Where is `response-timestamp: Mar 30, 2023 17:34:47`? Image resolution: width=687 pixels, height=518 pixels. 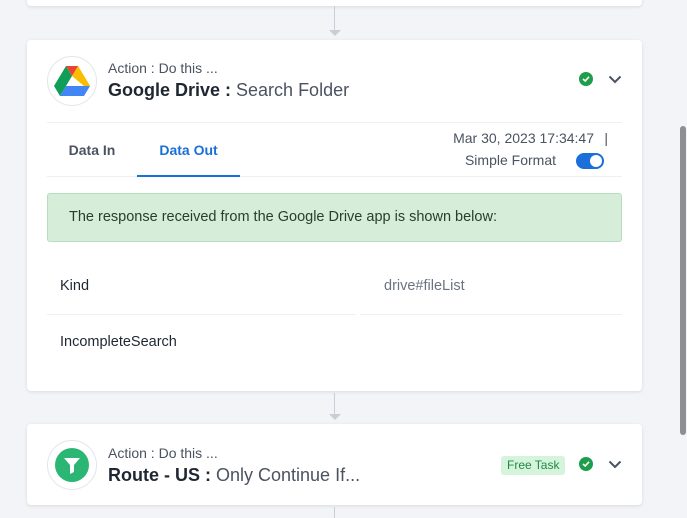 response-timestamp: Mar 30, 2023 17:34:47 is located at coordinates (523, 138).